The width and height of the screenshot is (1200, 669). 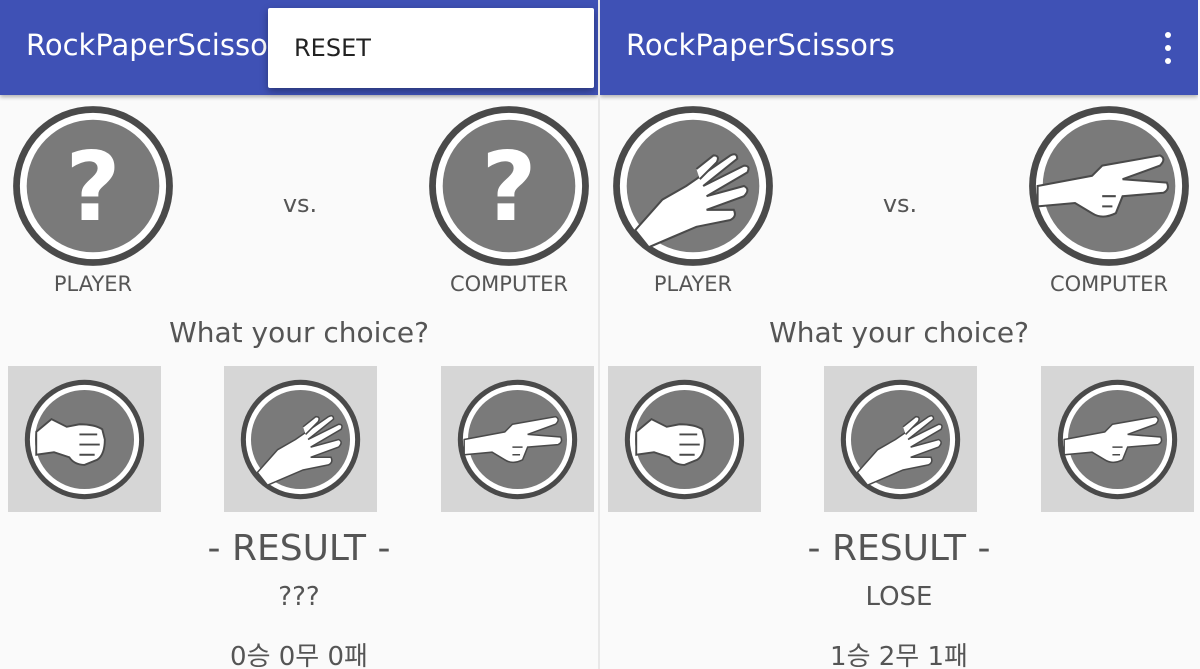 I want to click on score-text: 0승 0무 0패, so click(x=299, y=655).